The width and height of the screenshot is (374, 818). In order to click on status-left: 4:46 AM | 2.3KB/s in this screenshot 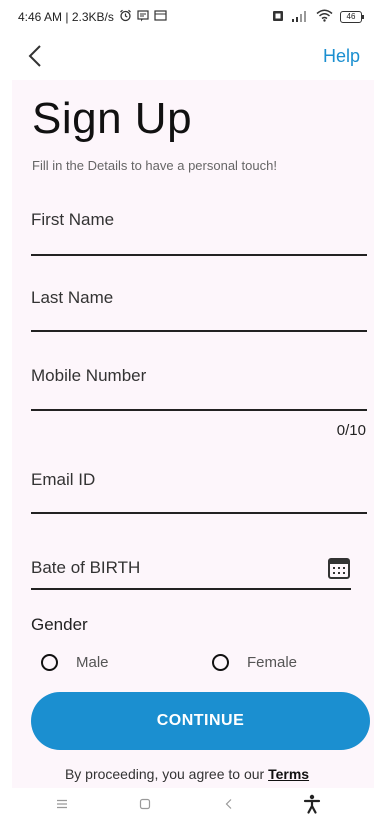, I will do `click(92, 17)`.